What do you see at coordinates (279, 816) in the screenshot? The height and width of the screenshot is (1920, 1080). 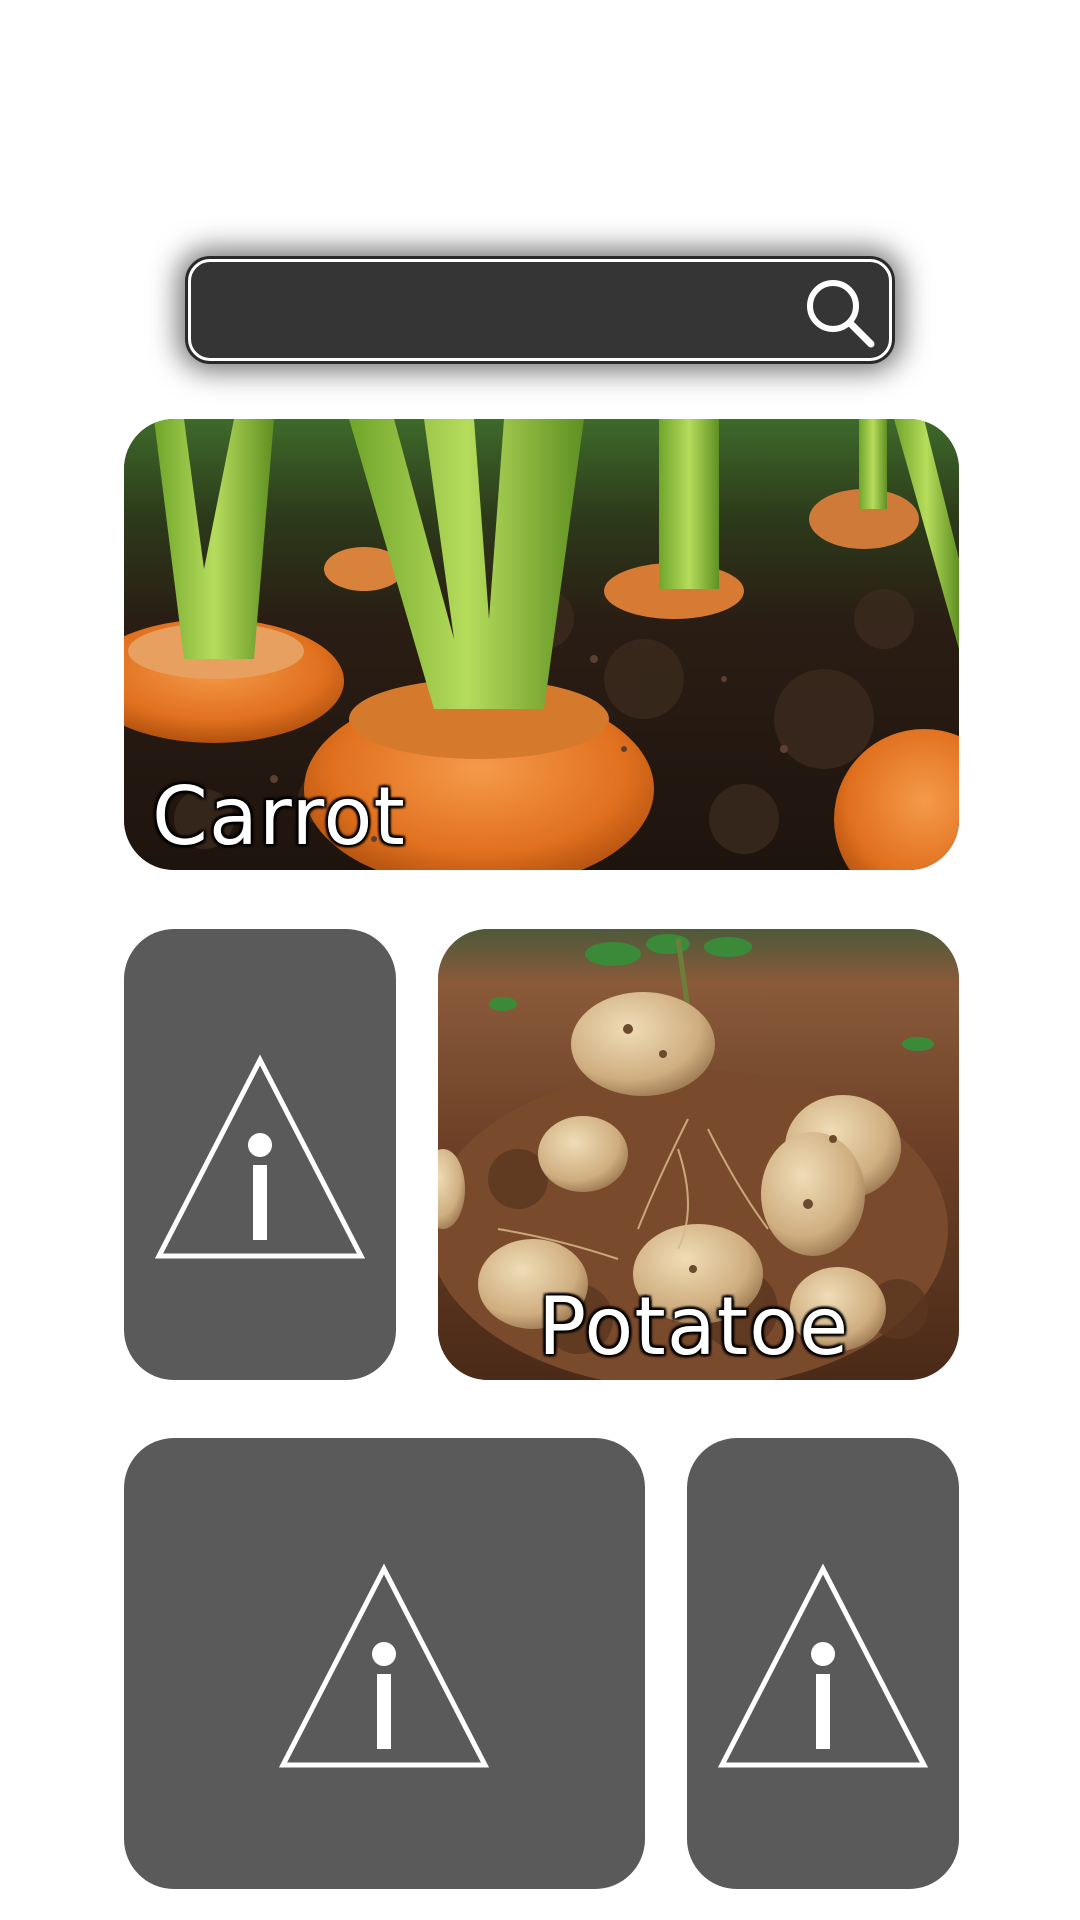 I see `tile-label-carrot: Carrot` at bounding box center [279, 816].